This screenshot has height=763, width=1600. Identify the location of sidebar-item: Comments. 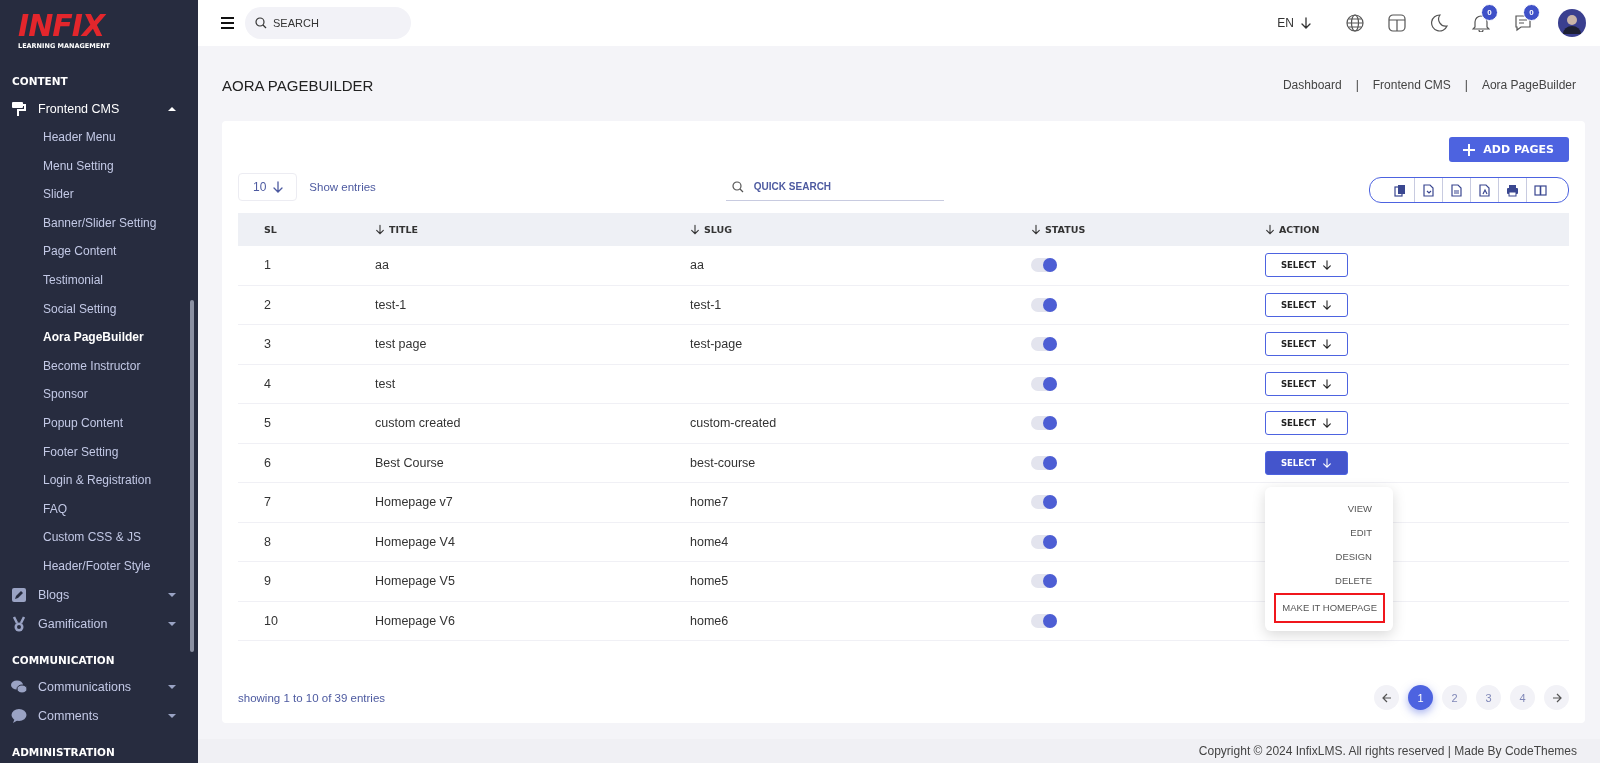
(99, 716).